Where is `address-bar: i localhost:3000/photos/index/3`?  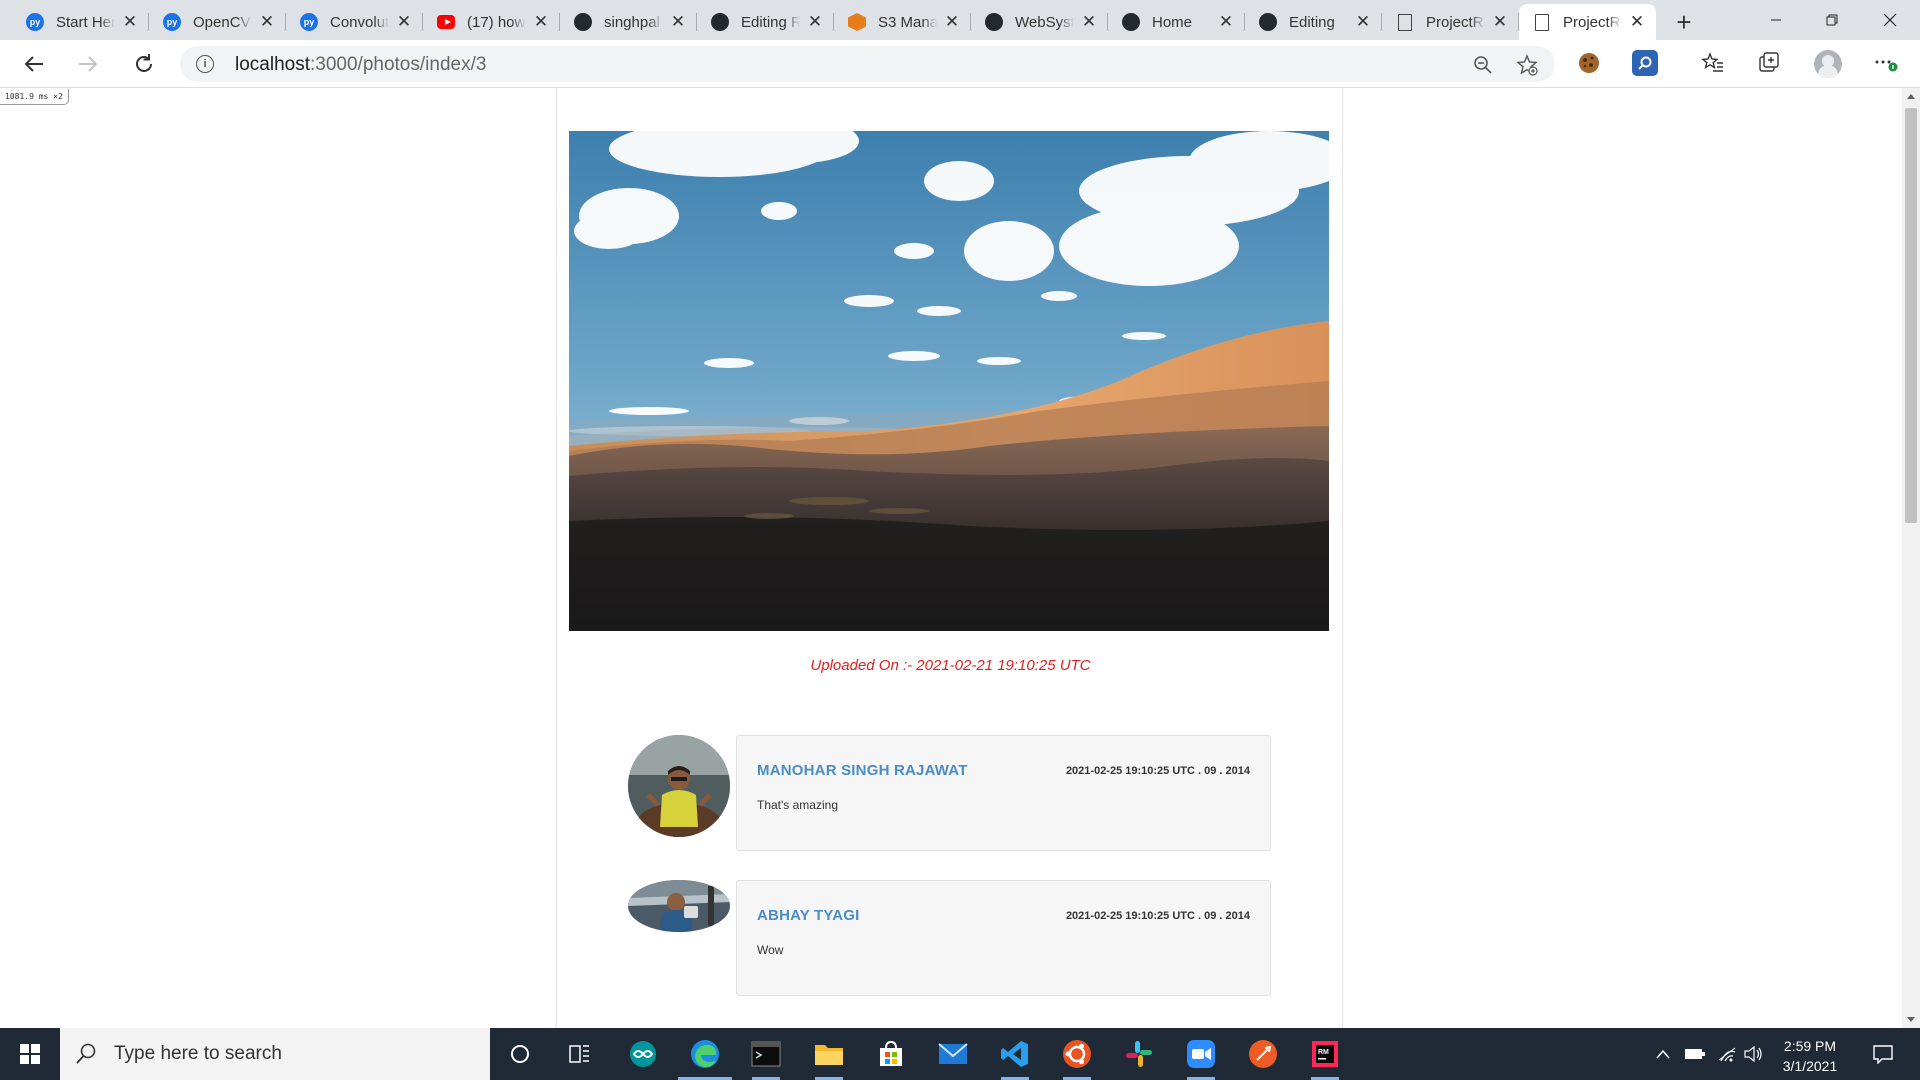 address-bar: i localhost:3000/photos/index/3 is located at coordinates (867, 64).